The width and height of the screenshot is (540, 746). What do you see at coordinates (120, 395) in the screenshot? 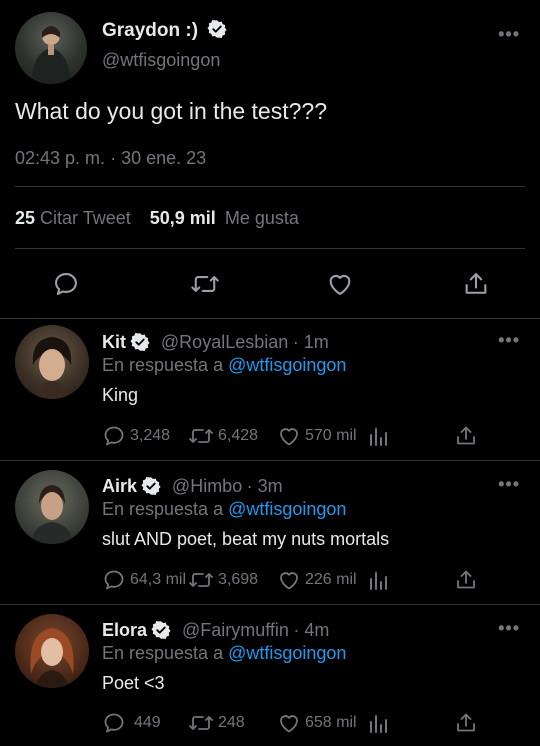
I see `reply-text: King` at bounding box center [120, 395].